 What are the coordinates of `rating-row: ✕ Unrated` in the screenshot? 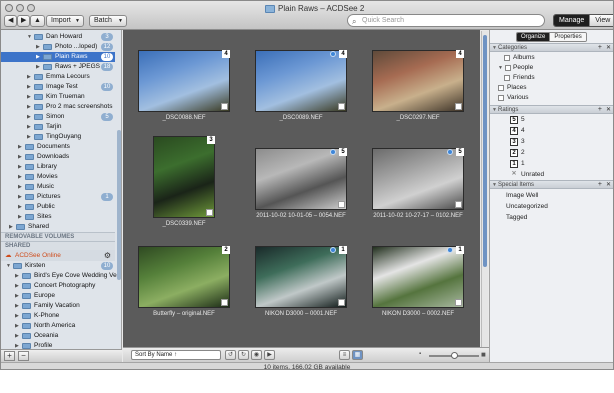 It's located at (551, 175).